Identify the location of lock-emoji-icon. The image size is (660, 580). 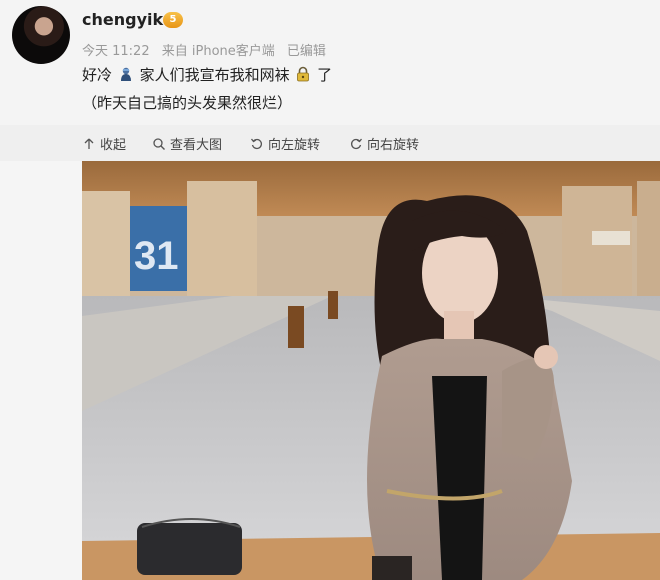
(303, 74).